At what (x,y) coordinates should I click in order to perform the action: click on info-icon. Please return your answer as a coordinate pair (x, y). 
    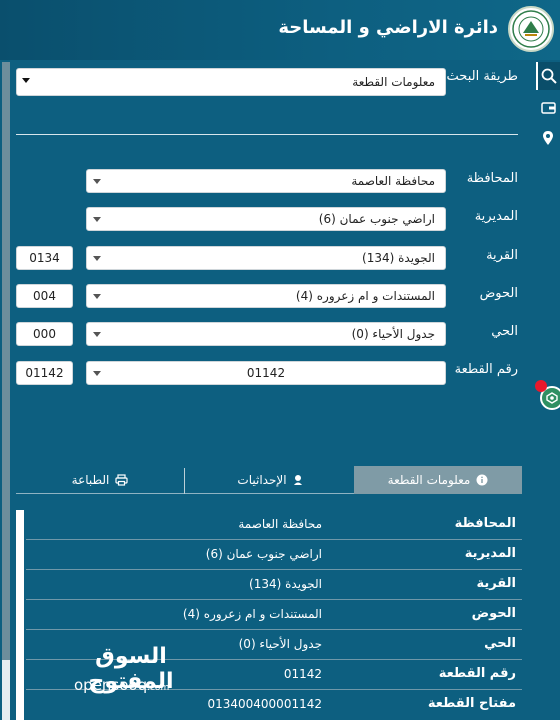
    Looking at the image, I should click on (482, 480).